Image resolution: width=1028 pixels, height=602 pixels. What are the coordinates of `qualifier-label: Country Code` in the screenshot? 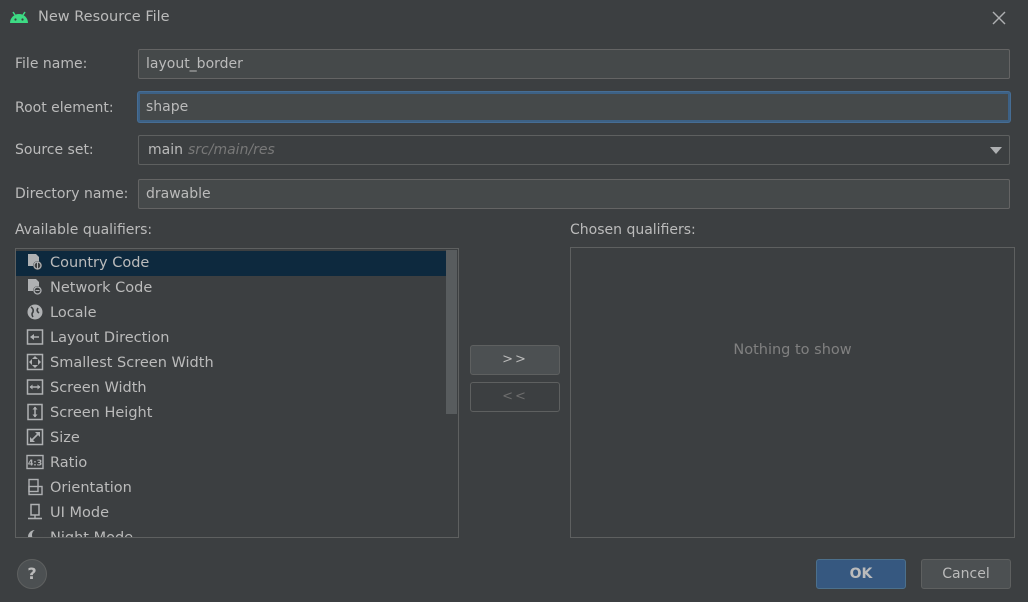 It's located at (100, 263).